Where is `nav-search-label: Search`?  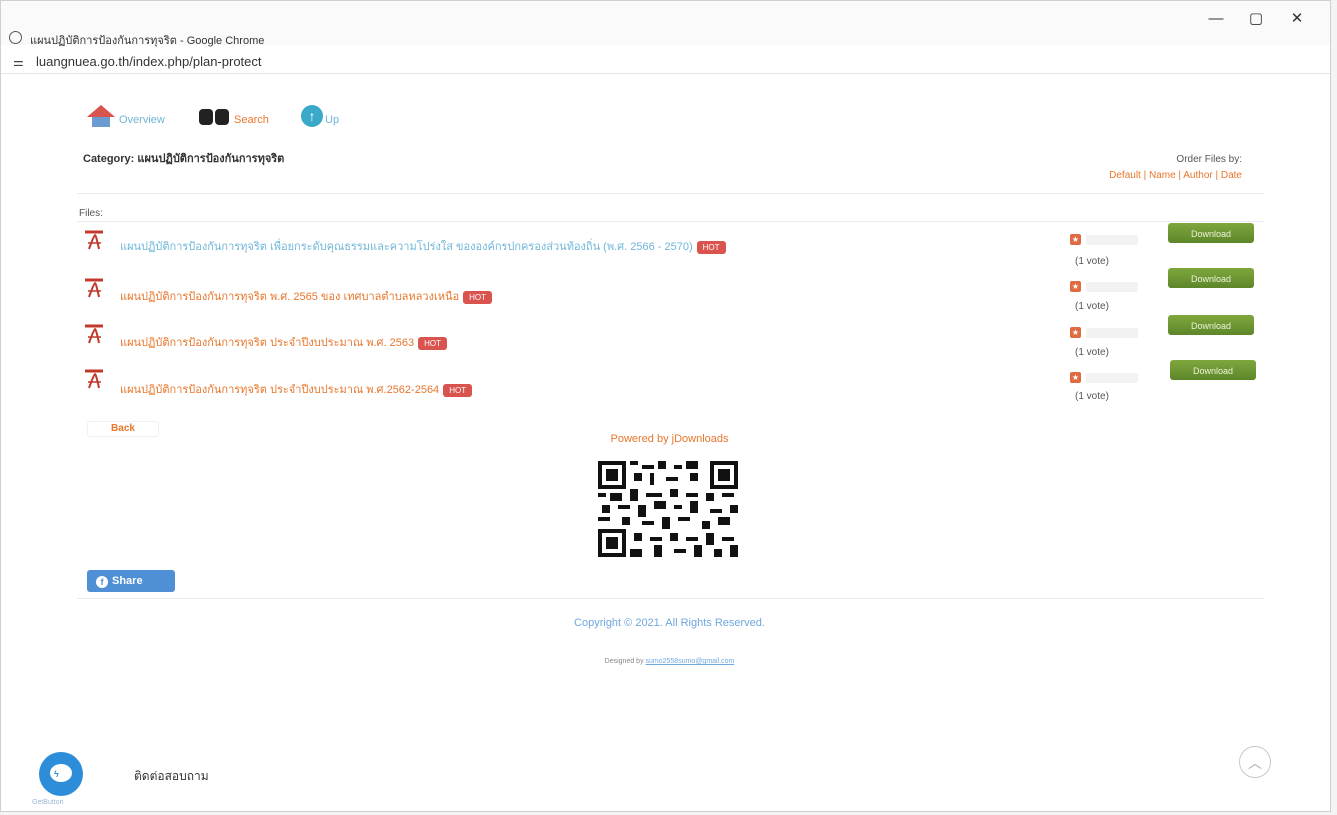 nav-search-label: Search is located at coordinates (251, 120).